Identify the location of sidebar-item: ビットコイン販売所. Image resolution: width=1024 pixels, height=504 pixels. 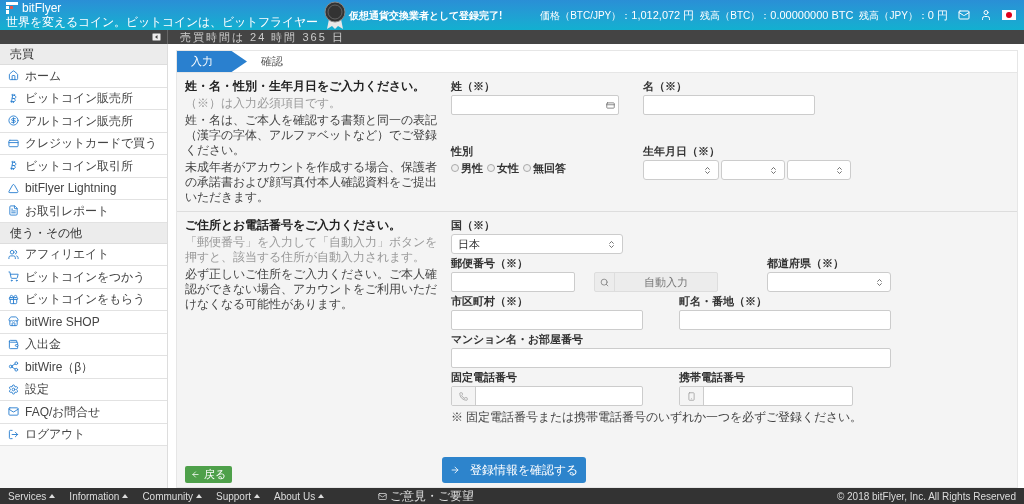
(83, 98).